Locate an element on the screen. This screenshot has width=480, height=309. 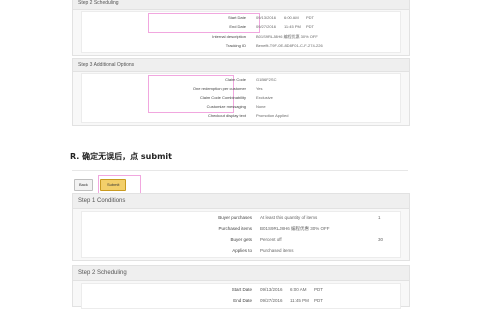
condition-value: Percent off is located at coordinates (271, 239).